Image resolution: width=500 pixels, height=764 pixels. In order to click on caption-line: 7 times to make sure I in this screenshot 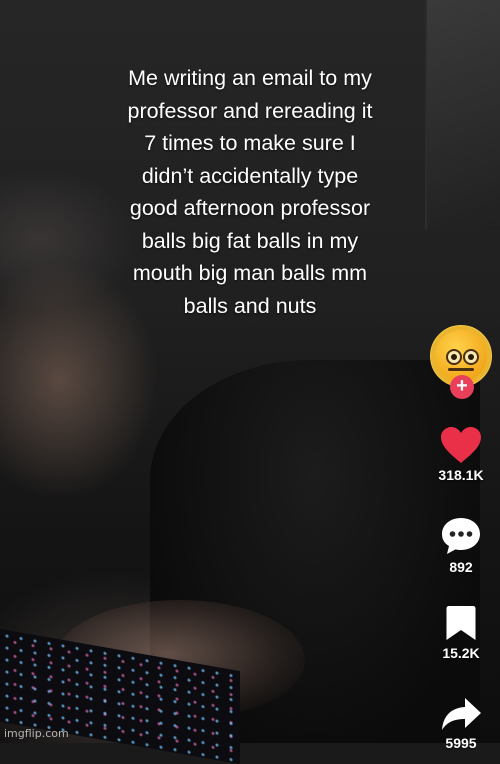, I will do `click(250, 143)`.